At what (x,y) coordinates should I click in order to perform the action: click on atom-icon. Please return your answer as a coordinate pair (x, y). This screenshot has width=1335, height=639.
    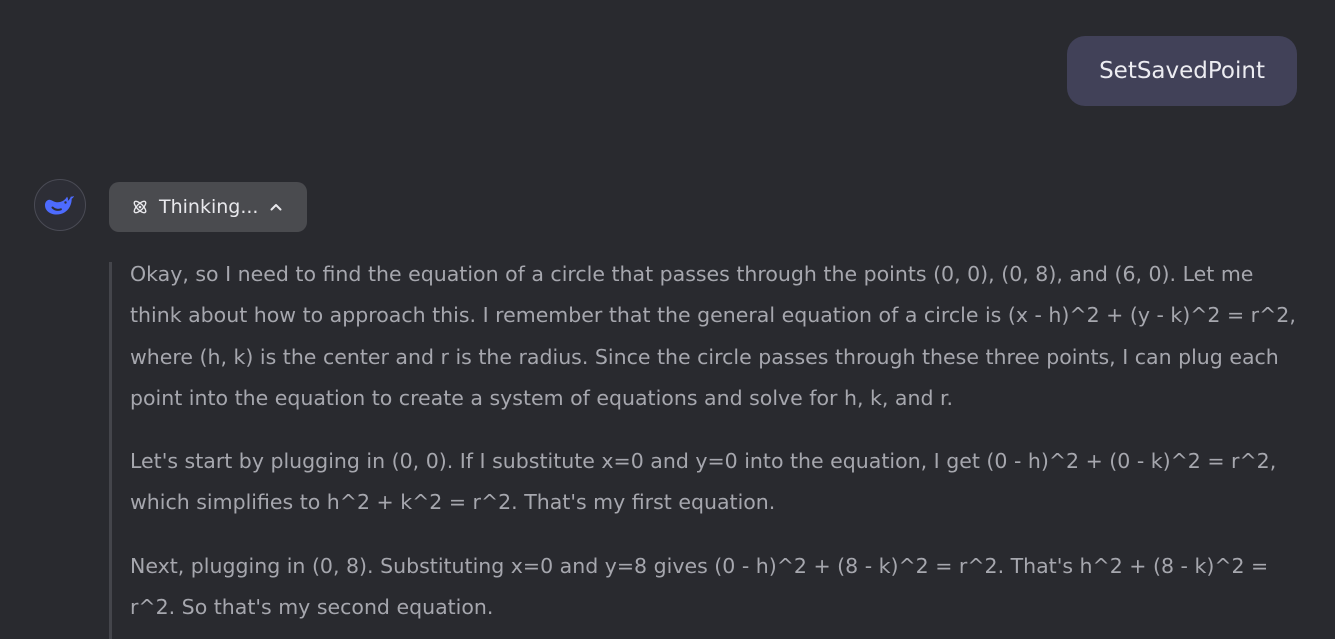
    Looking at the image, I should click on (140, 207).